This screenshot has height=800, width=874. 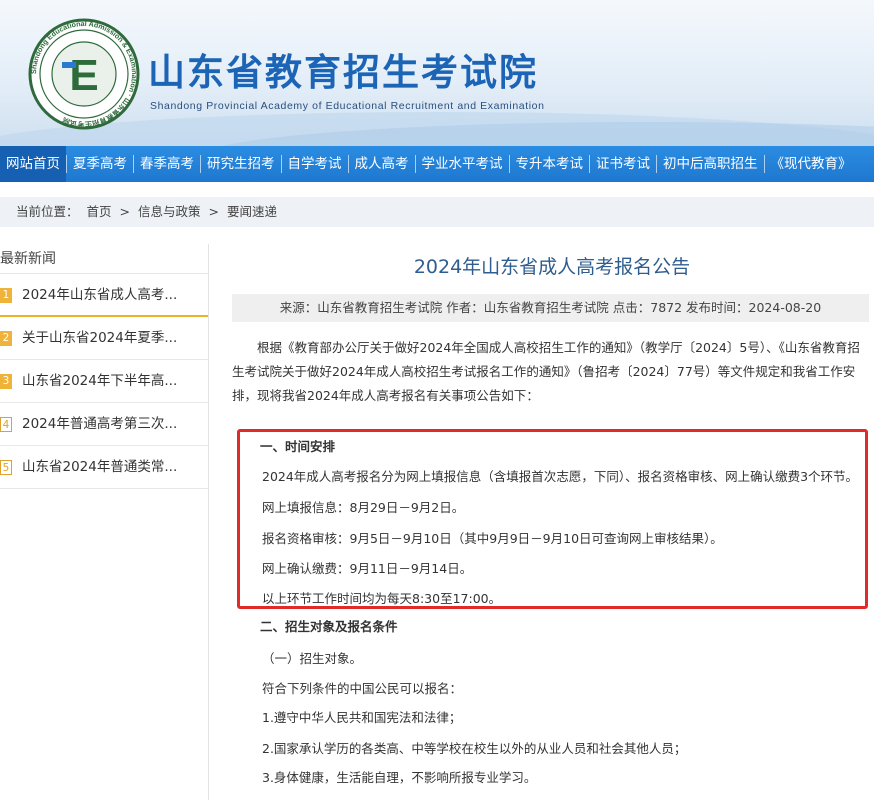 I want to click on news-rank-badge: 2, so click(x=6, y=338).